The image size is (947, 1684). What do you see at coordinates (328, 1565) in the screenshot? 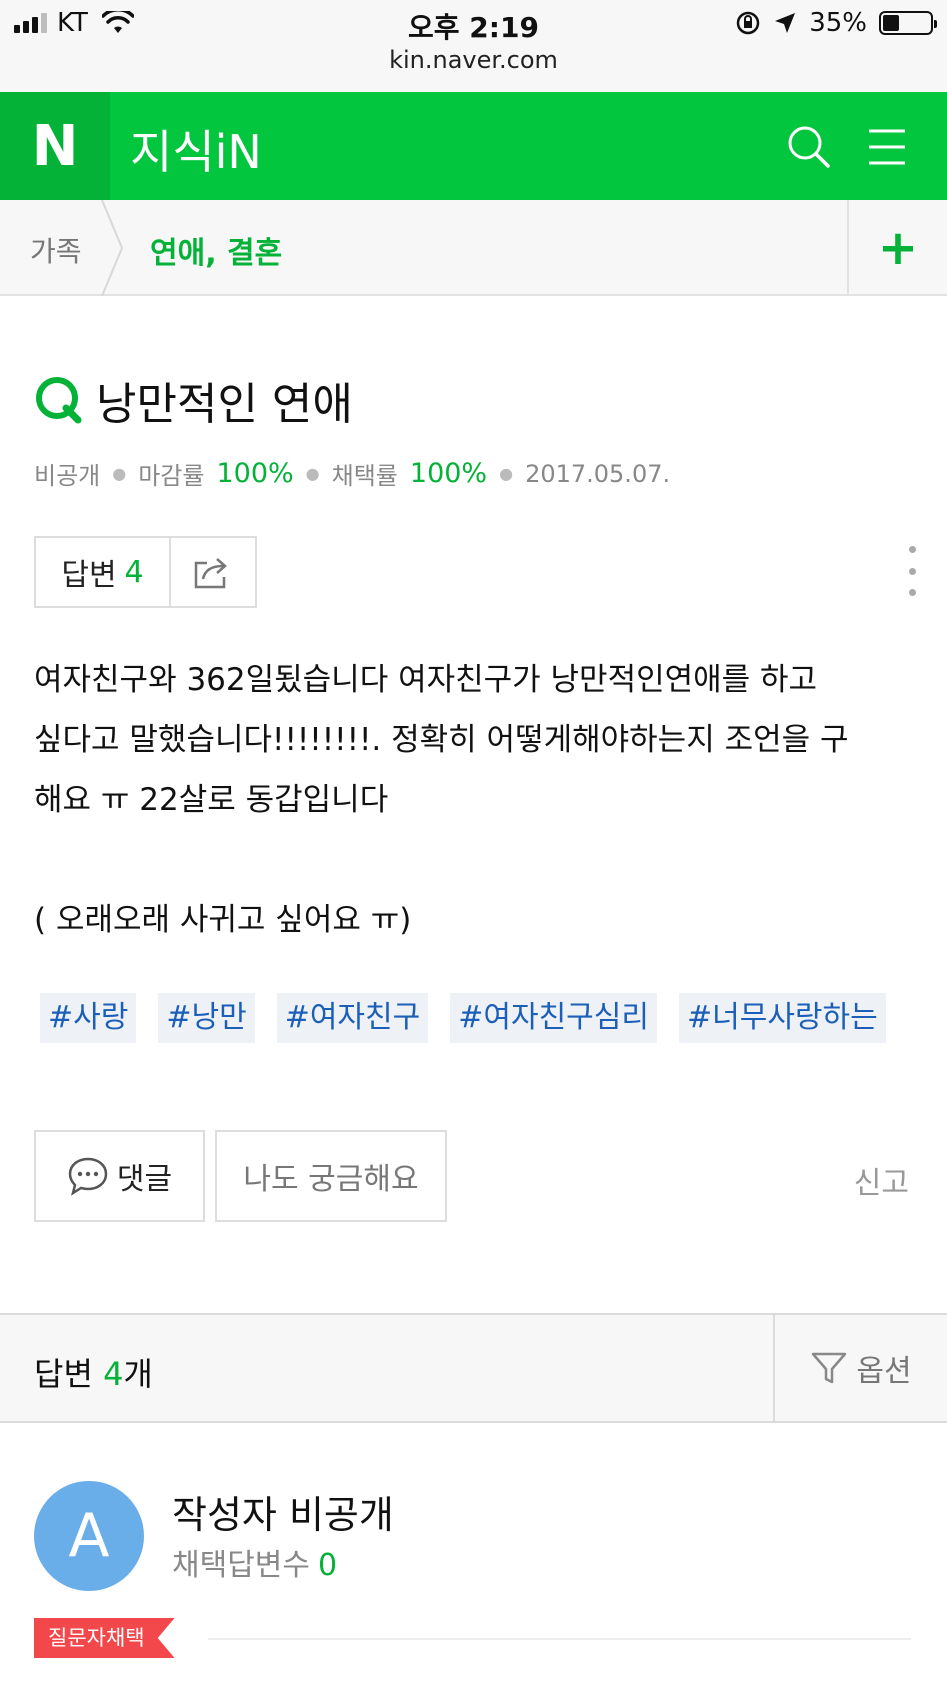
I see `adopted-count-value: 0` at bounding box center [328, 1565].